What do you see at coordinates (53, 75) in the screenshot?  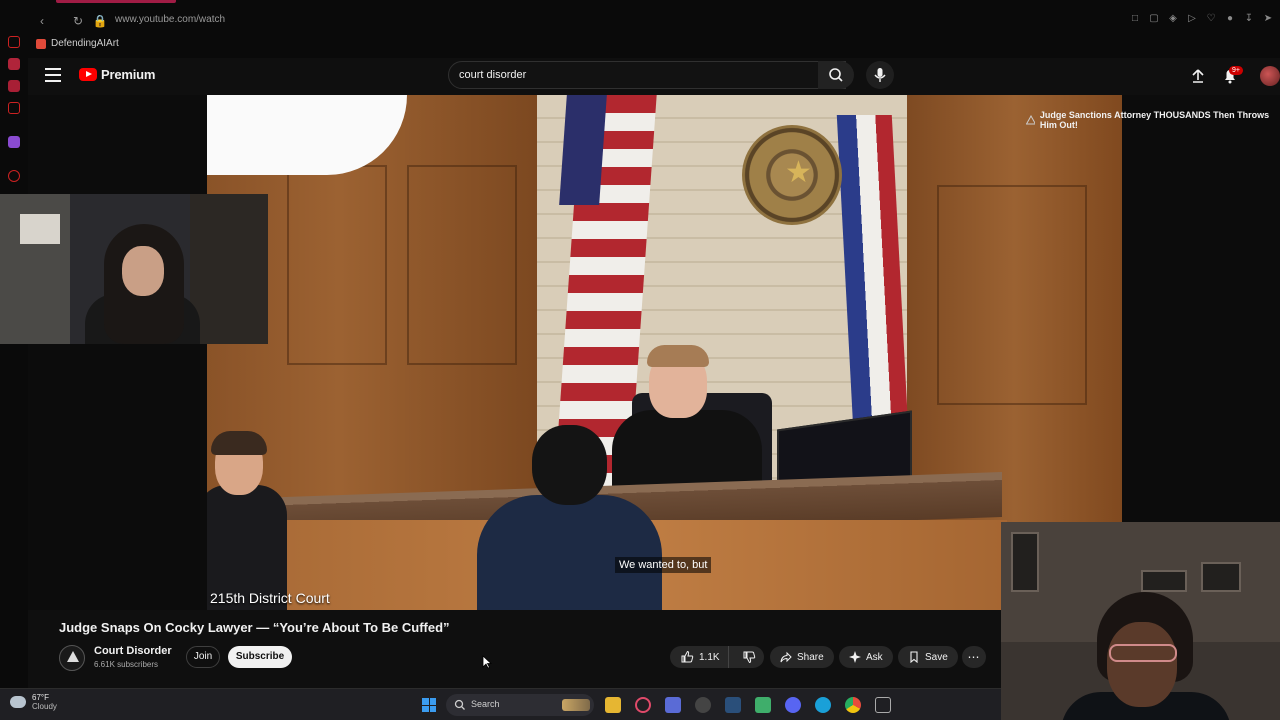 I see `menu-icon` at bounding box center [53, 75].